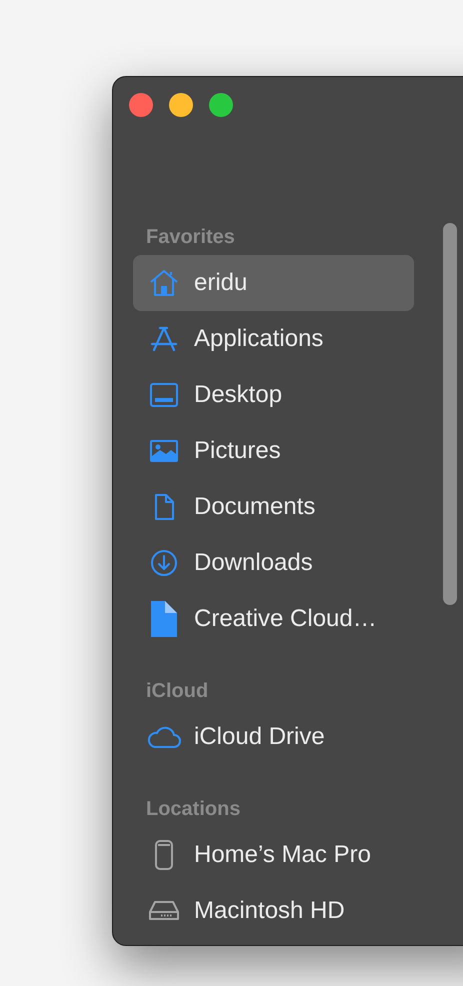  What do you see at coordinates (164, 619) in the screenshot?
I see `file-icon` at bounding box center [164, 619].